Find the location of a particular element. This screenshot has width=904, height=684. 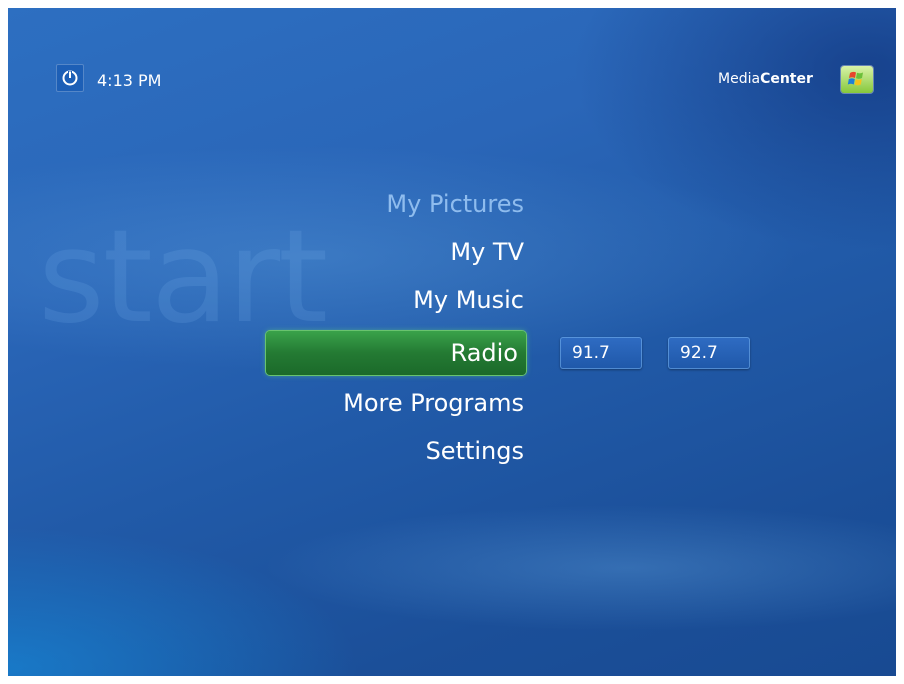

menu-item-my-pictures: My Pictures is located at coordinates (455, 204).